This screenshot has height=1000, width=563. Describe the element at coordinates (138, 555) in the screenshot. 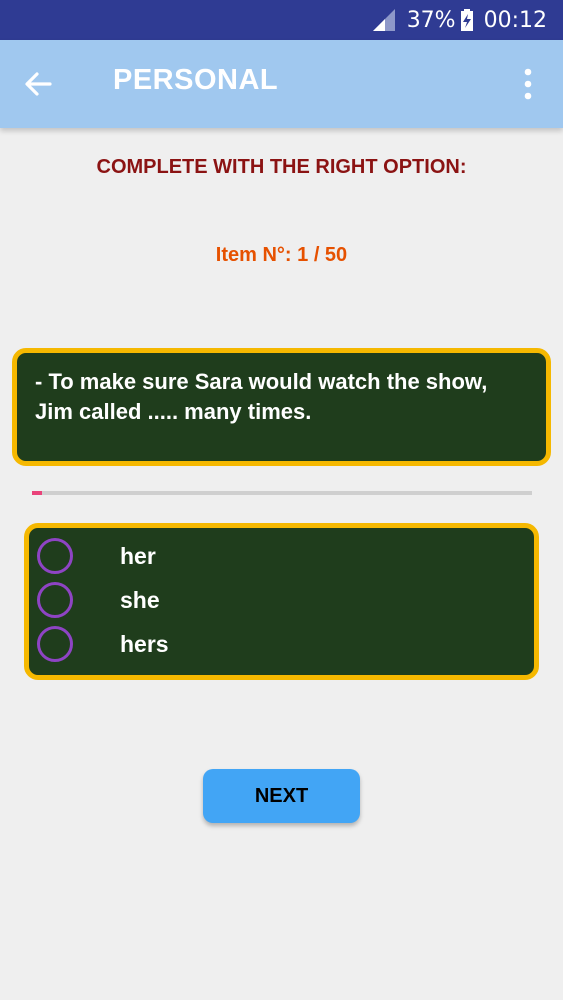

I see `option-label: her` at that location.